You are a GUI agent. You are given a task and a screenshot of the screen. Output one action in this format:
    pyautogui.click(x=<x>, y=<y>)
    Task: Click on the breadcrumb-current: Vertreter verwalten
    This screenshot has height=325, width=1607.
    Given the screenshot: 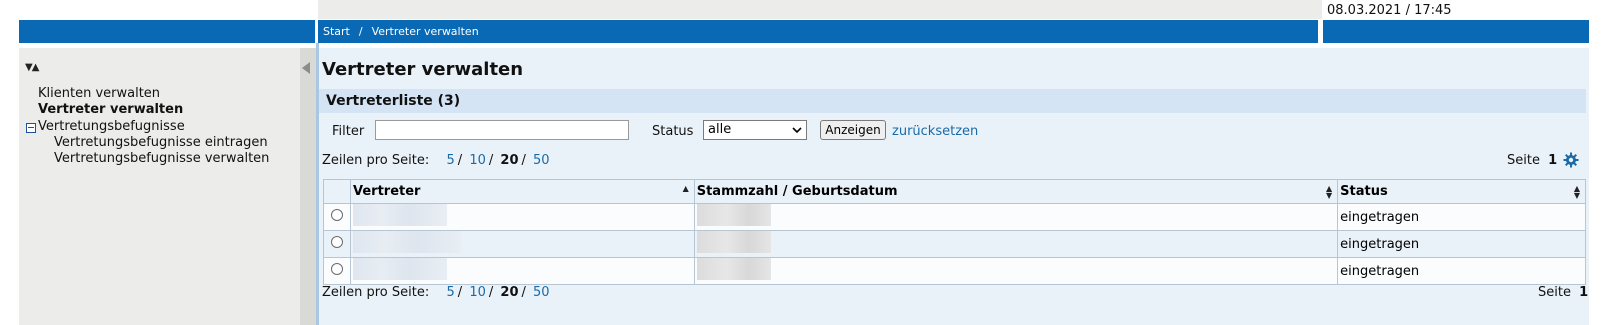 What is the action you would take?
    pyautogui.click(x=425, y=31)
    